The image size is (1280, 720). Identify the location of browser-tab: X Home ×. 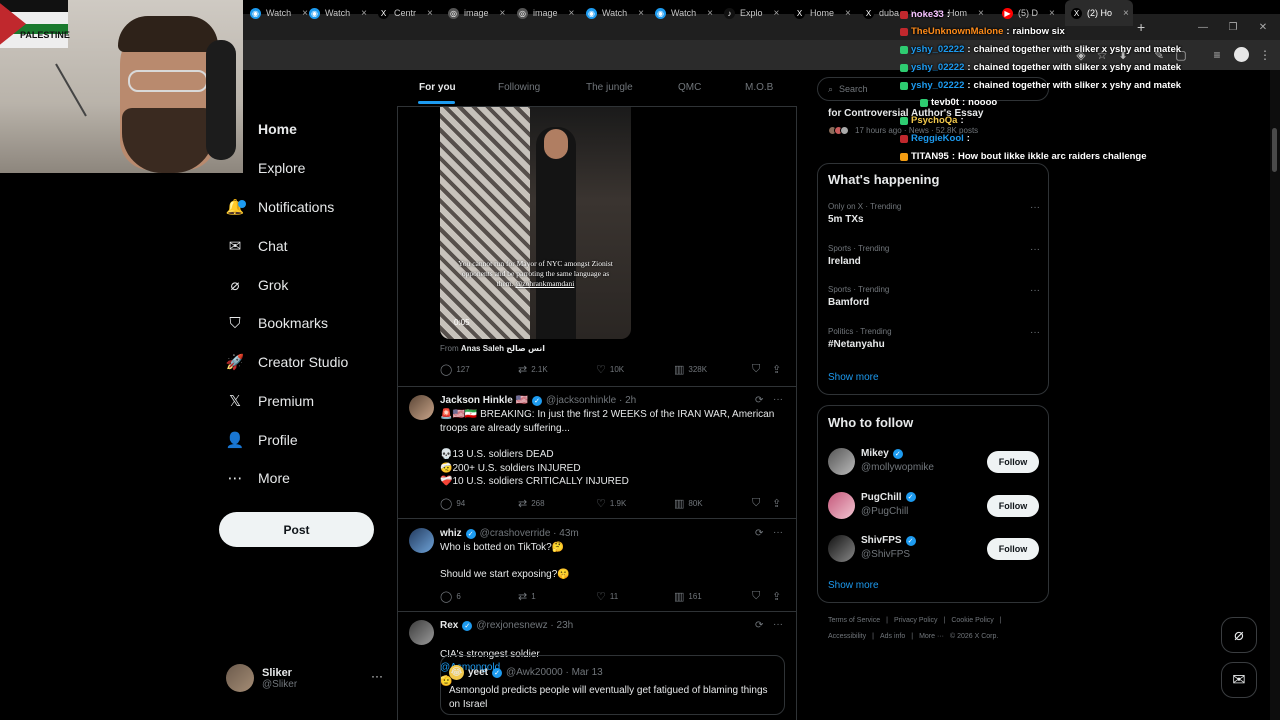
(822, 13).